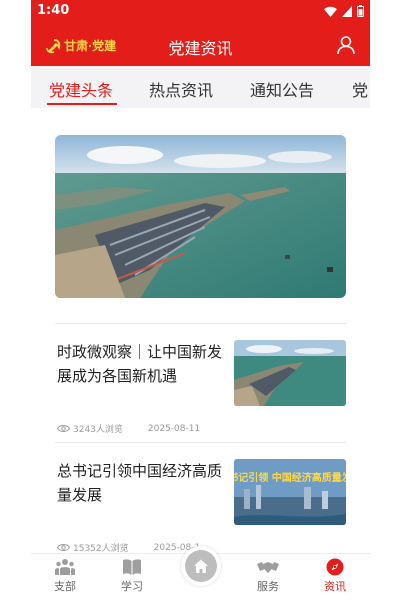 The image size is (400, 600). I want to click on tab-headlines: 党建头条, so click(81, 89).